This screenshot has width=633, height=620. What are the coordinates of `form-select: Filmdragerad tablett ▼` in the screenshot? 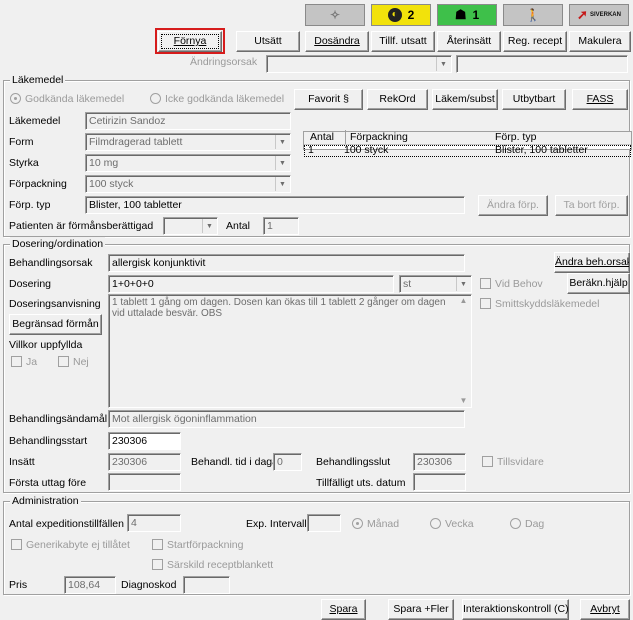 It's located at (188, 142).